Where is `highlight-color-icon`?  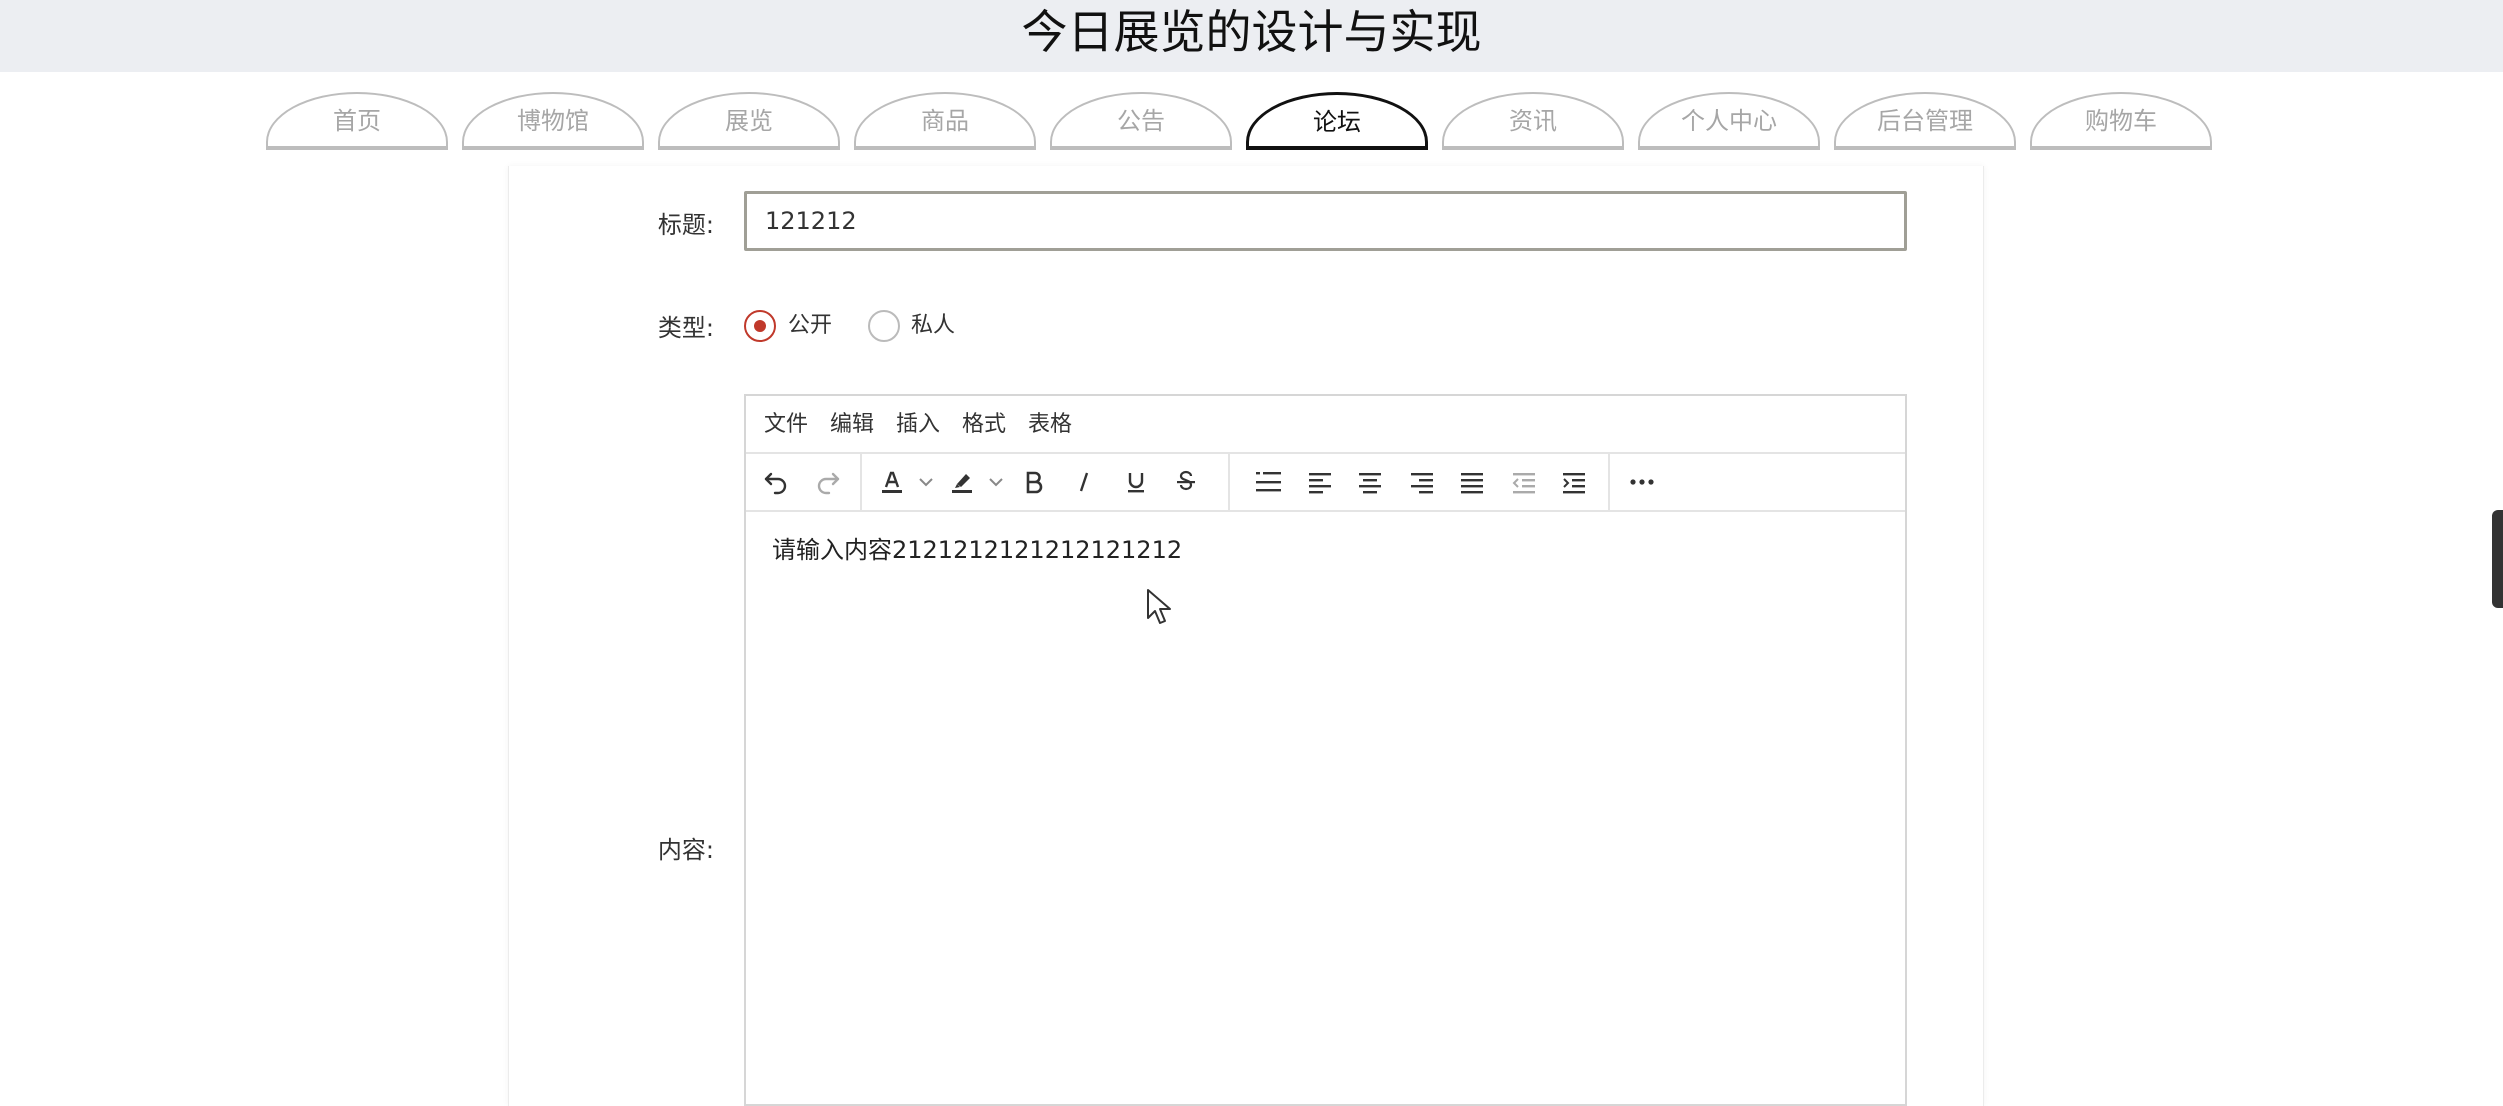 highlight-color-icon is located at coordinates (962, 482).